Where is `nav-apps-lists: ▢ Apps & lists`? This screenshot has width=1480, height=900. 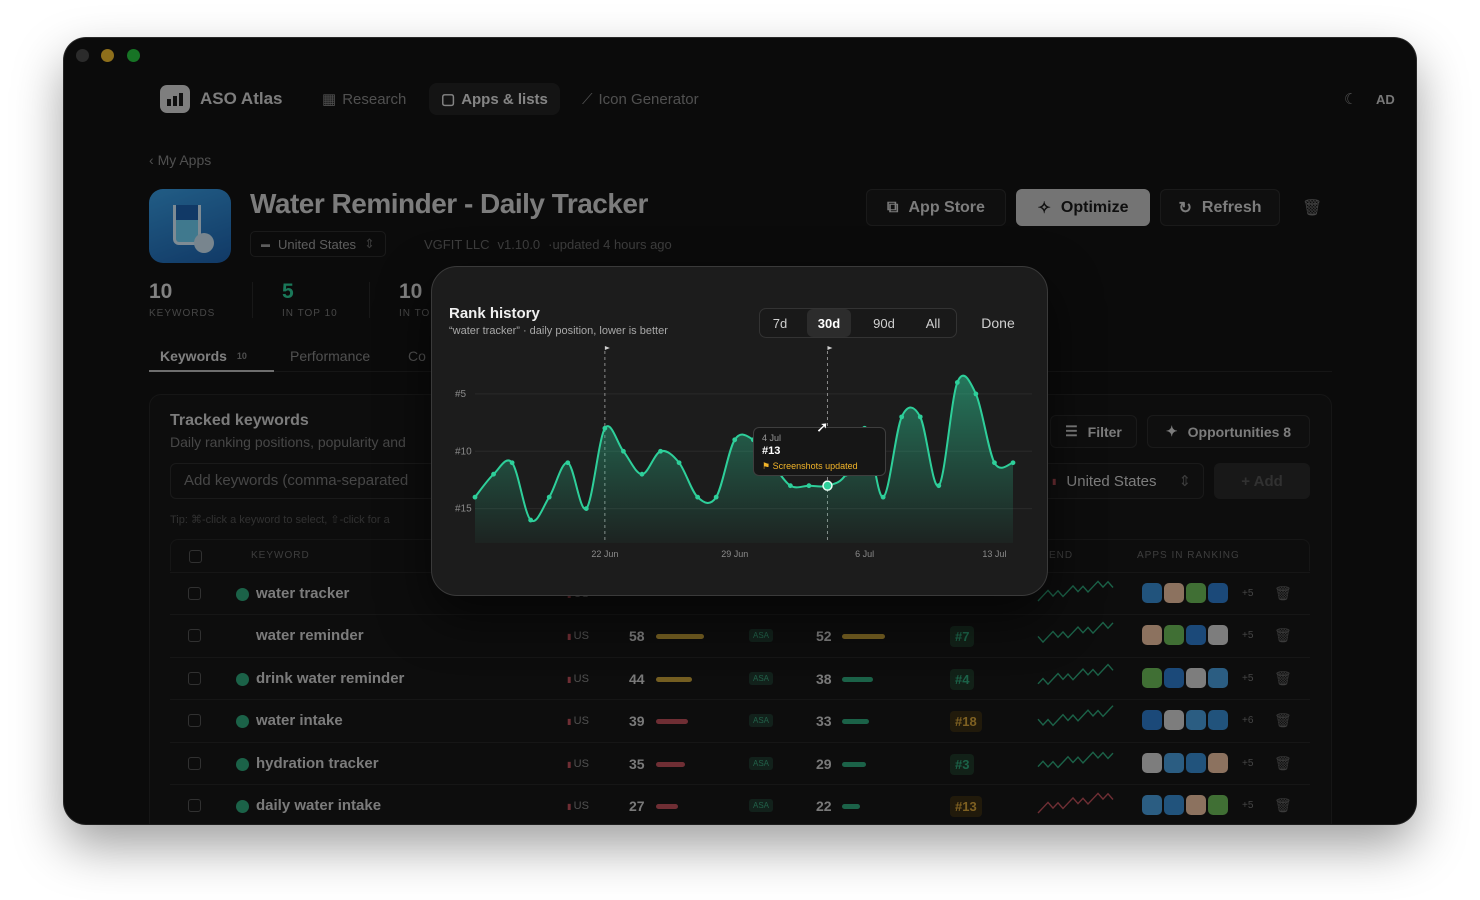 nav-apps-lists: ▢ Apps & lists is located at coordinates (494, 99).